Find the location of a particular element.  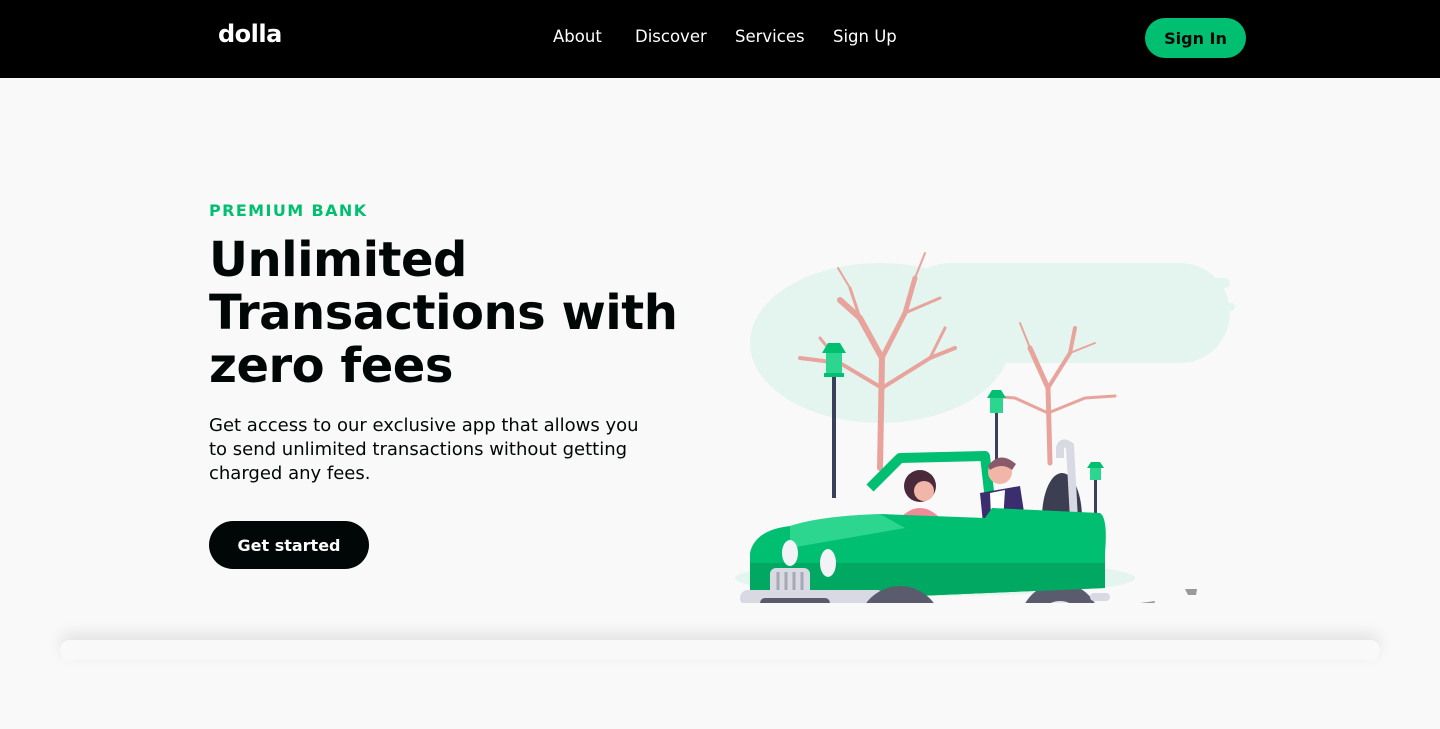

get-started-button: Get started is located at coordinates (289, 545).